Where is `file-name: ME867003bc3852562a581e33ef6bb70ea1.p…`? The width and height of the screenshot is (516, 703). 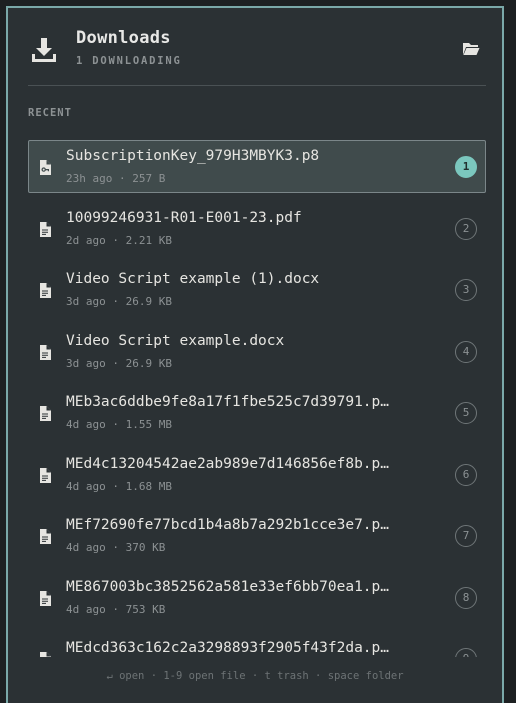 file-name: ME867003bc3852562a581e33ef6bb70ea1.p… is located at coordinates (228, 587).